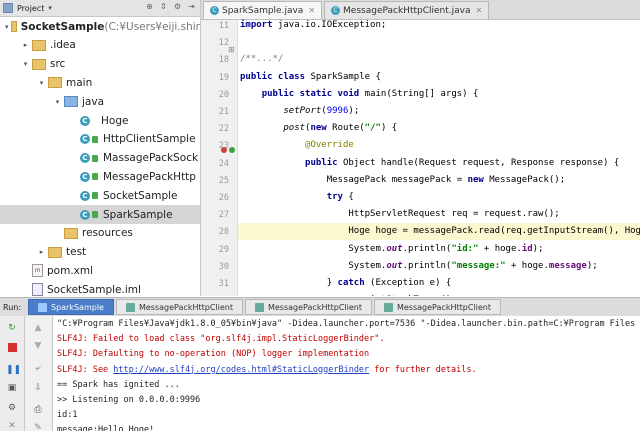  What do you see at coordinates (439, 25) in the screenshot?
I see `code-line: import java.io.IOException;` at bounding box center [439, 25].